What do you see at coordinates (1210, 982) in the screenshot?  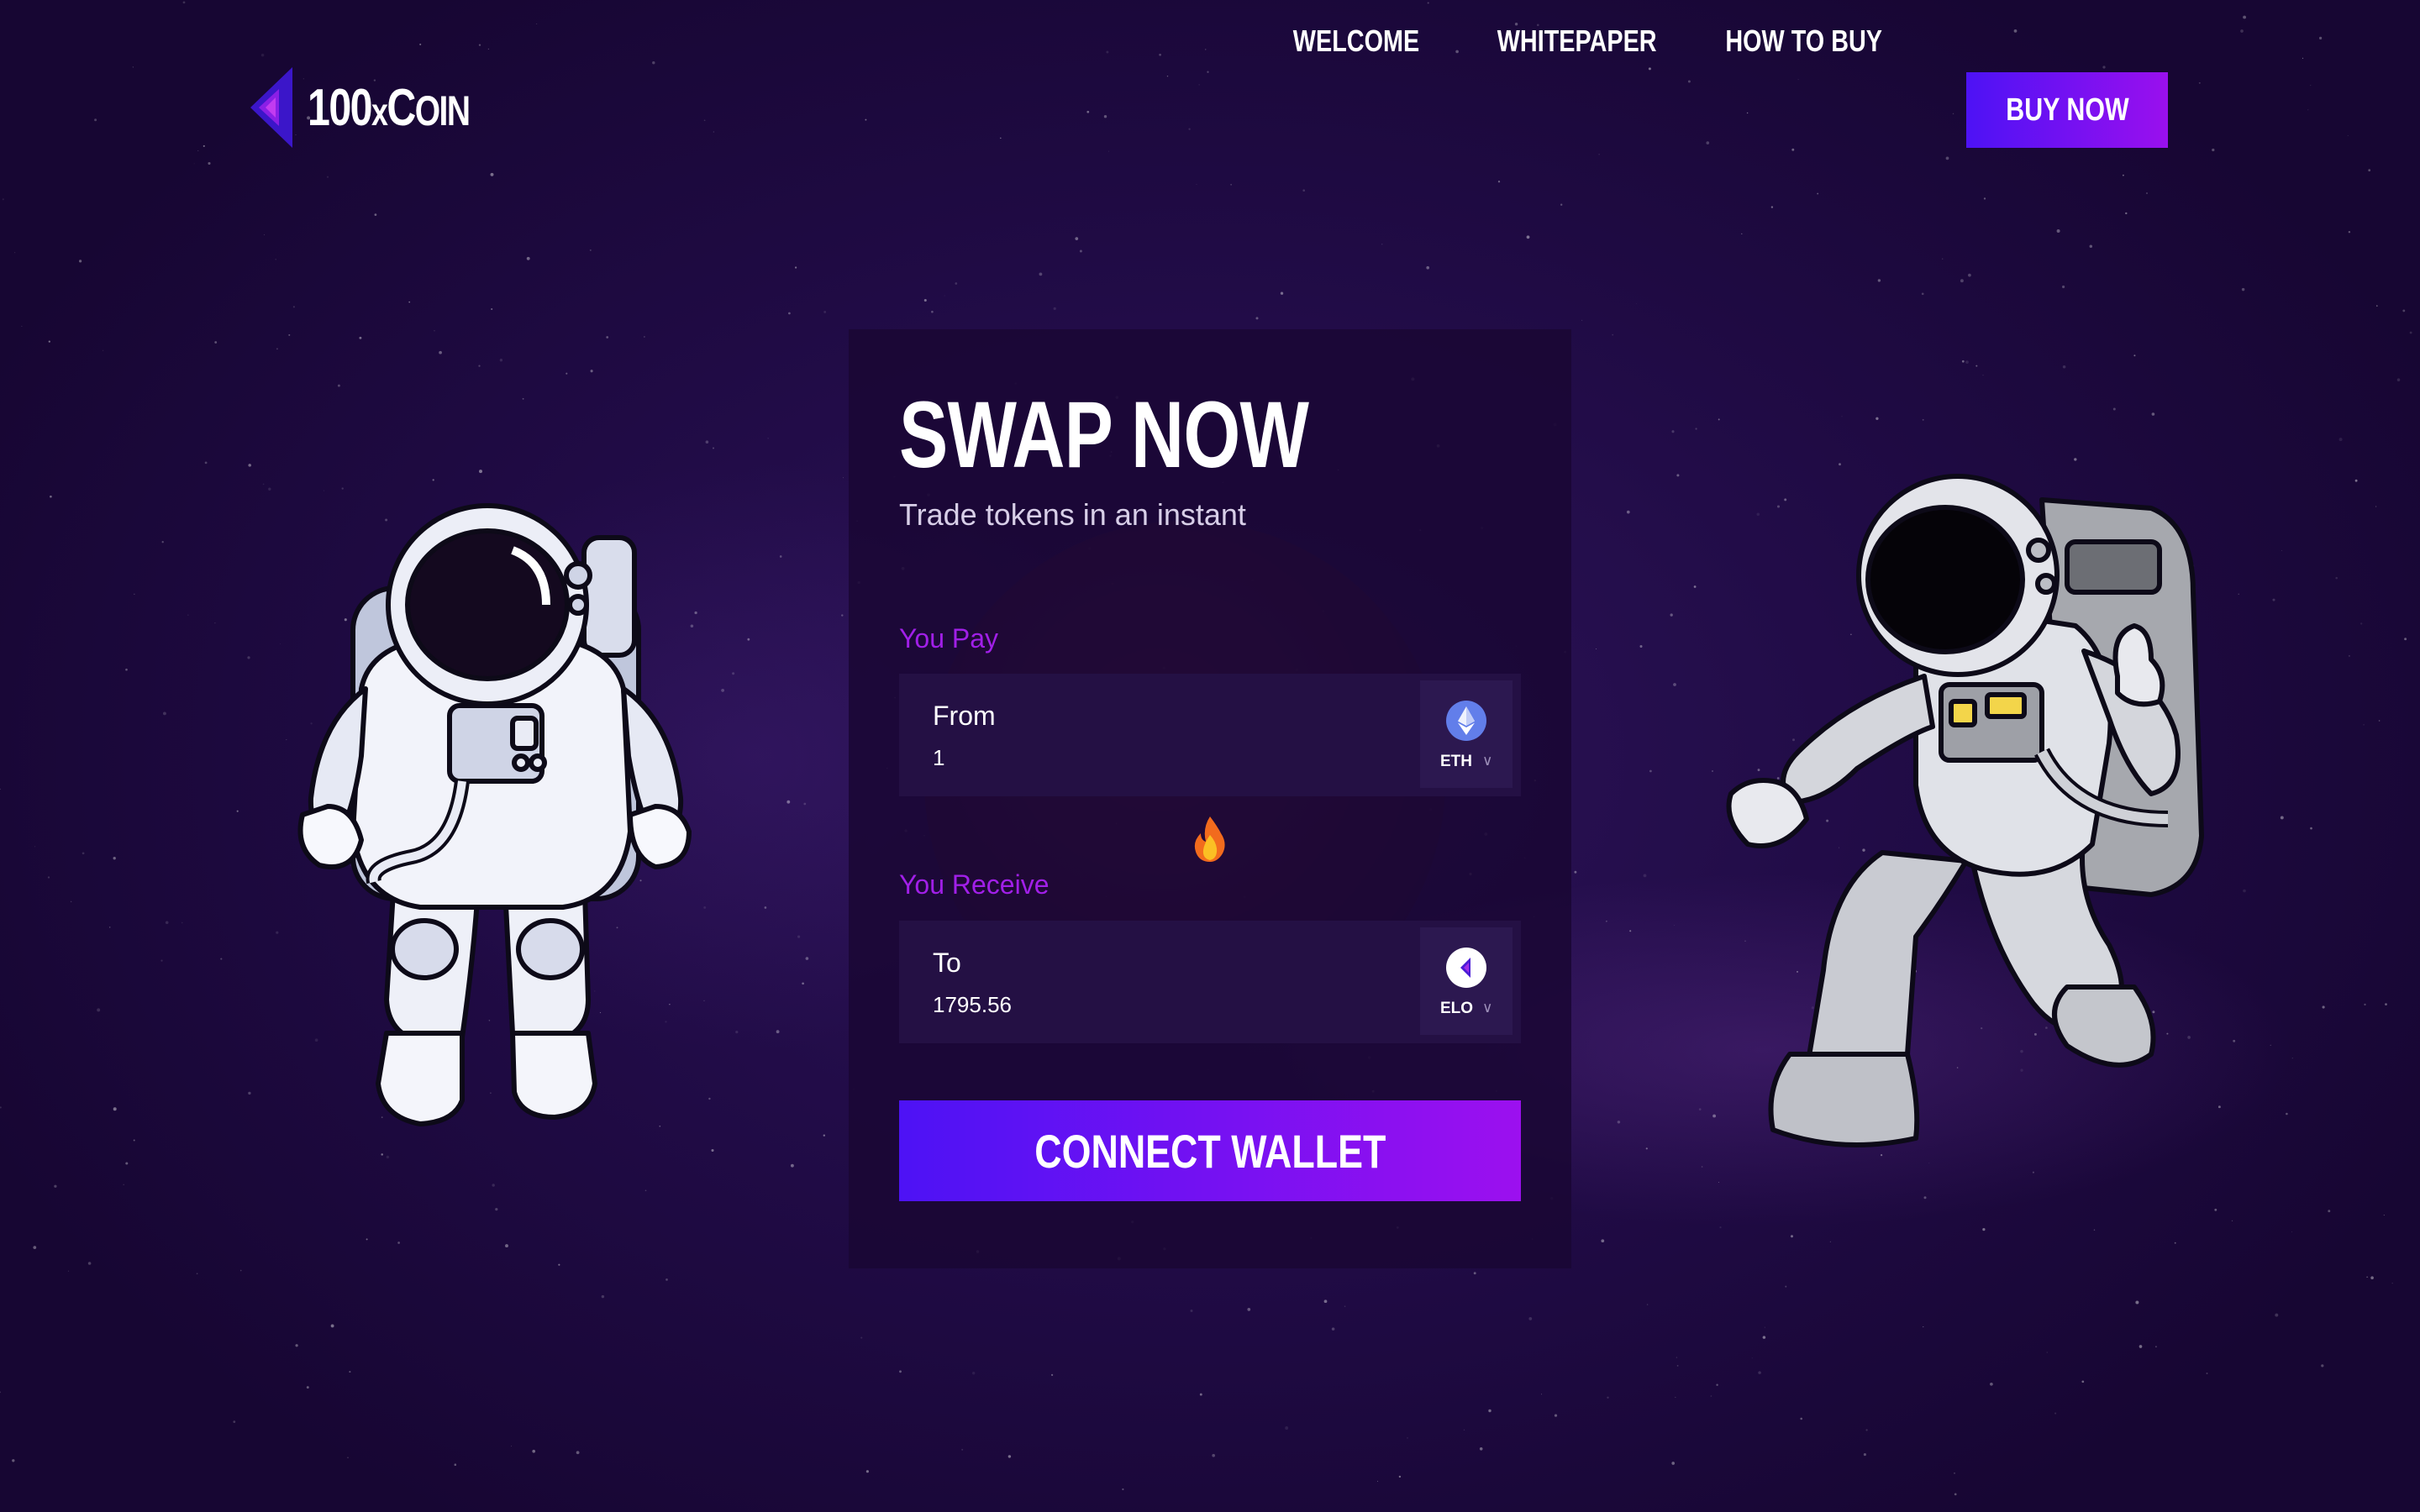 I see `receive-token-box: To ELO ∨` at bounding box center [1210, 982].